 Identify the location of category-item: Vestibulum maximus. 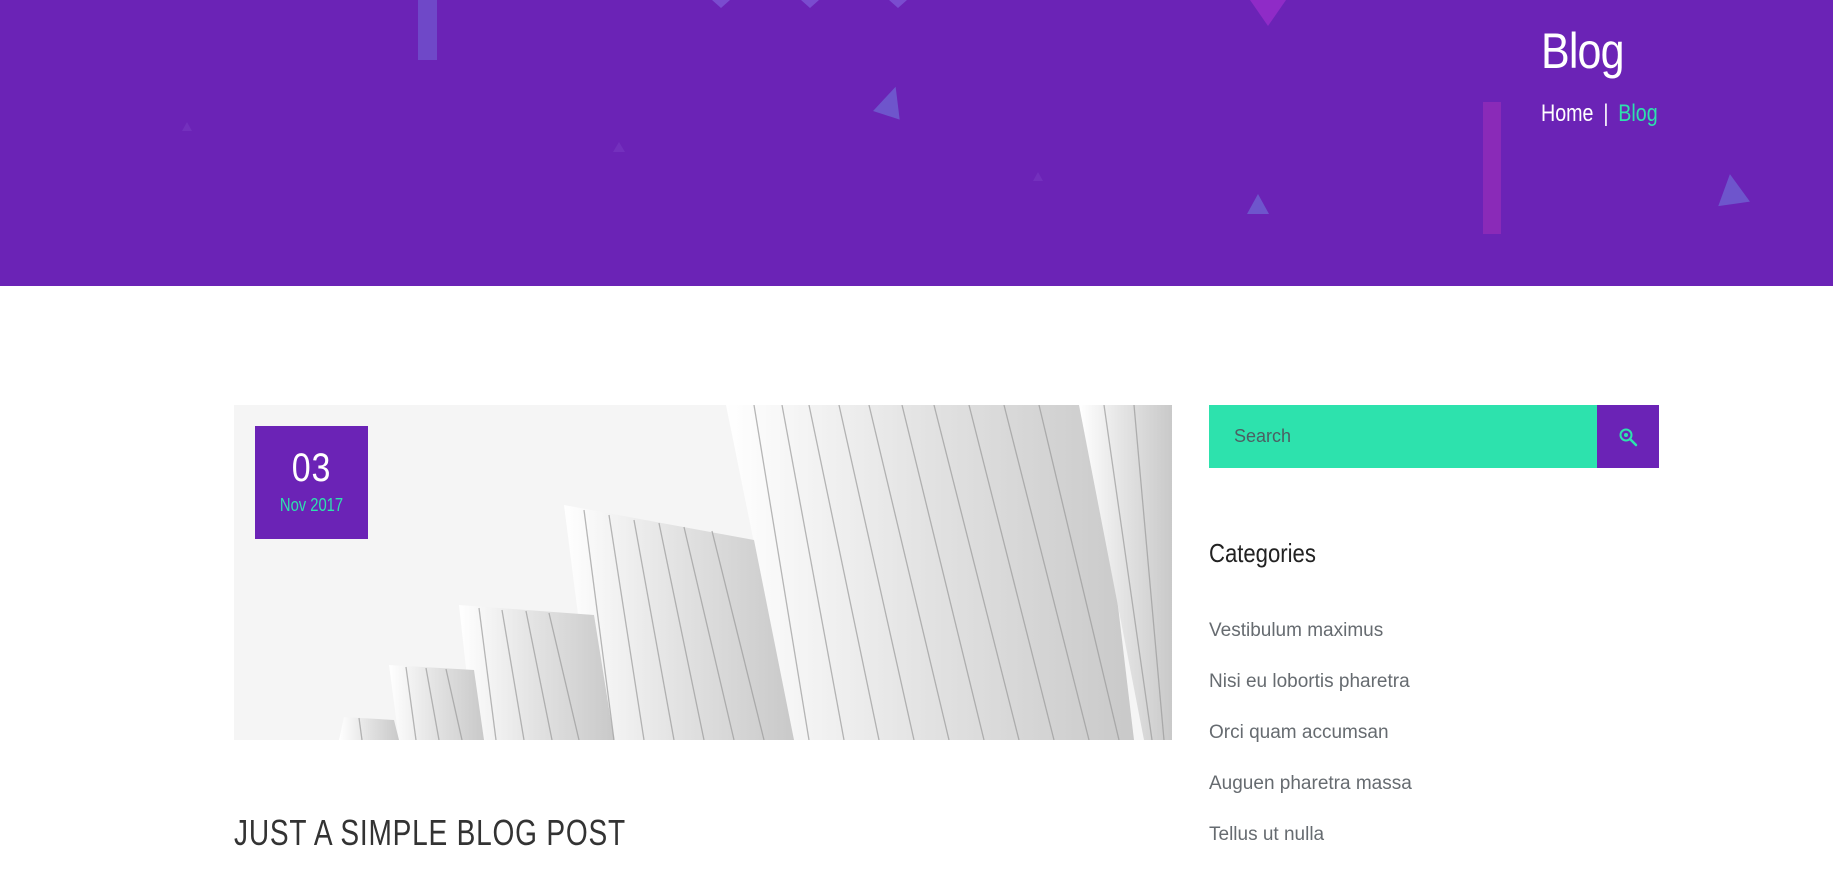
(1310, 645).